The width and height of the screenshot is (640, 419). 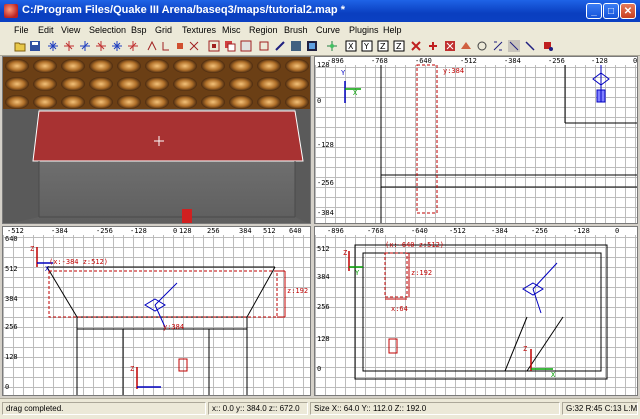 I want to click on status-size: Size X:: 64.0 Y:: 112.0 Z:: 192.0, so click(x=435, y=408).